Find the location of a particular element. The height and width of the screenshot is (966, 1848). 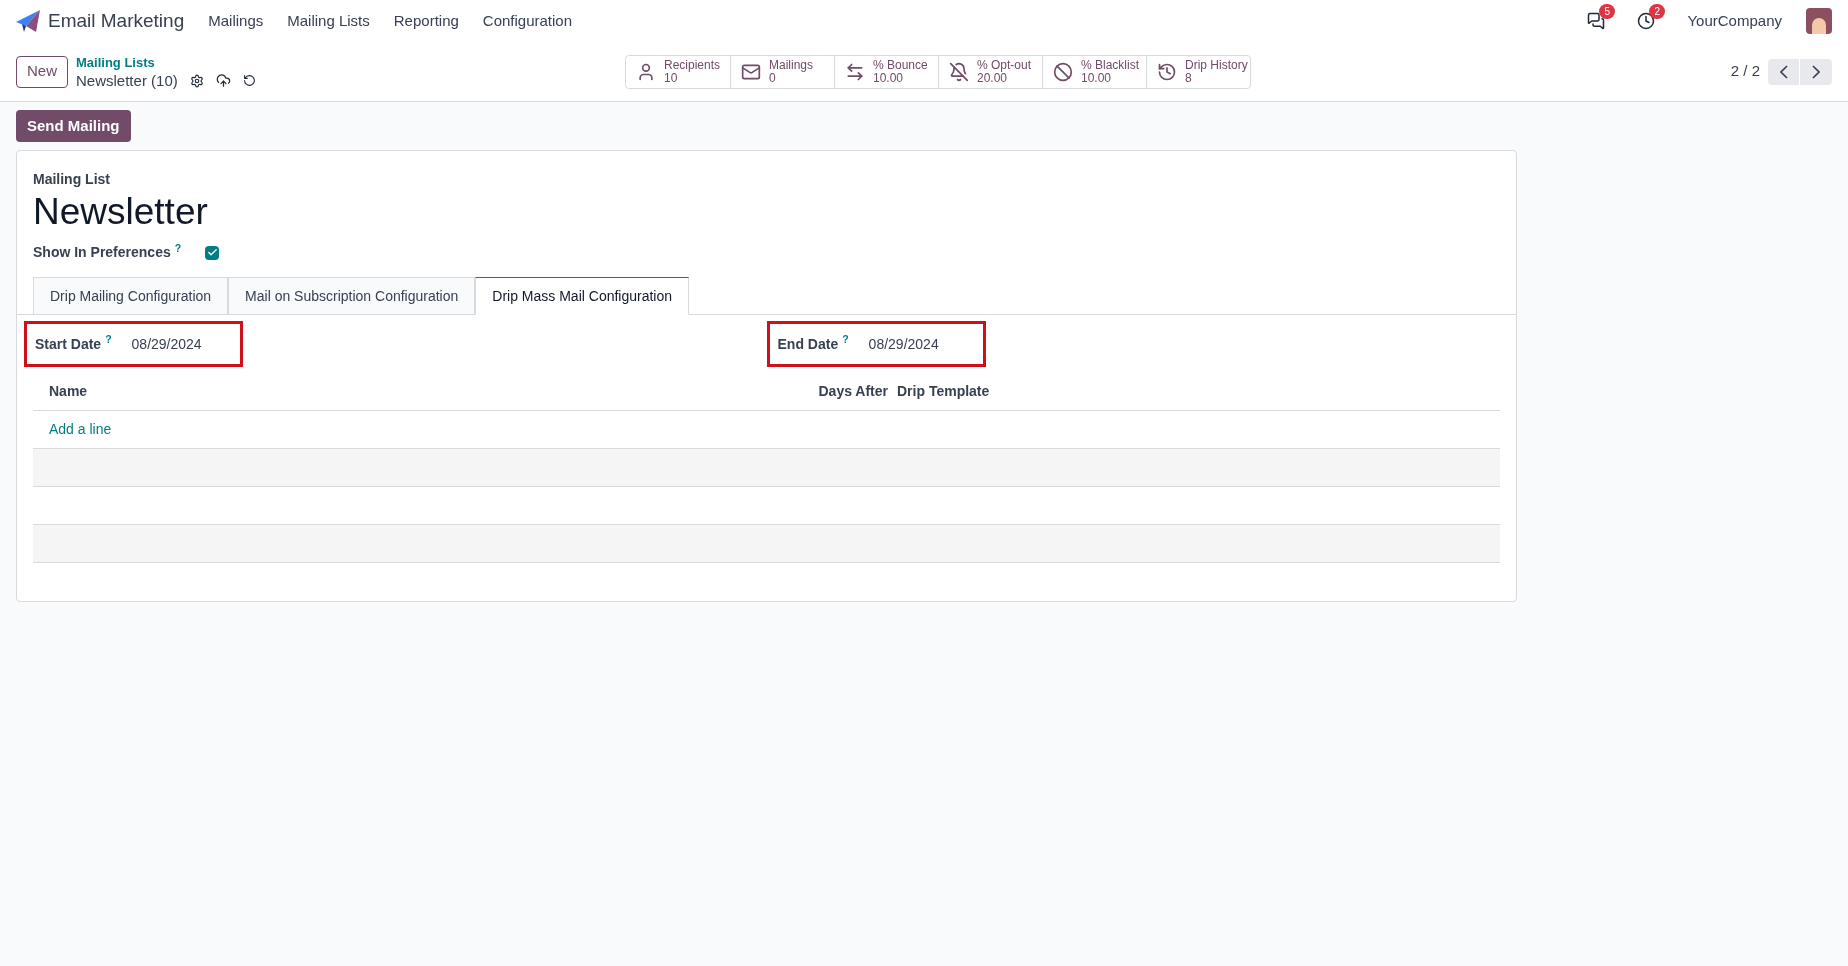

person-icon is located at coordinates (646, 71).